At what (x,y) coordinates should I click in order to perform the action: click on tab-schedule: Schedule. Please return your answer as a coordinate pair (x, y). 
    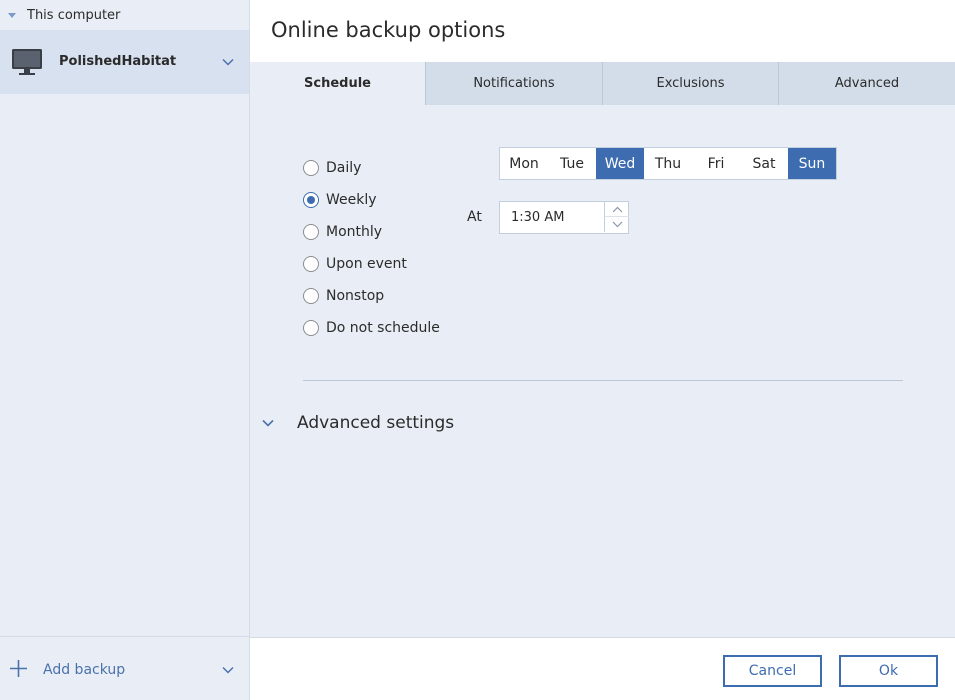
    Looking at the image, I should click on (337, 83).